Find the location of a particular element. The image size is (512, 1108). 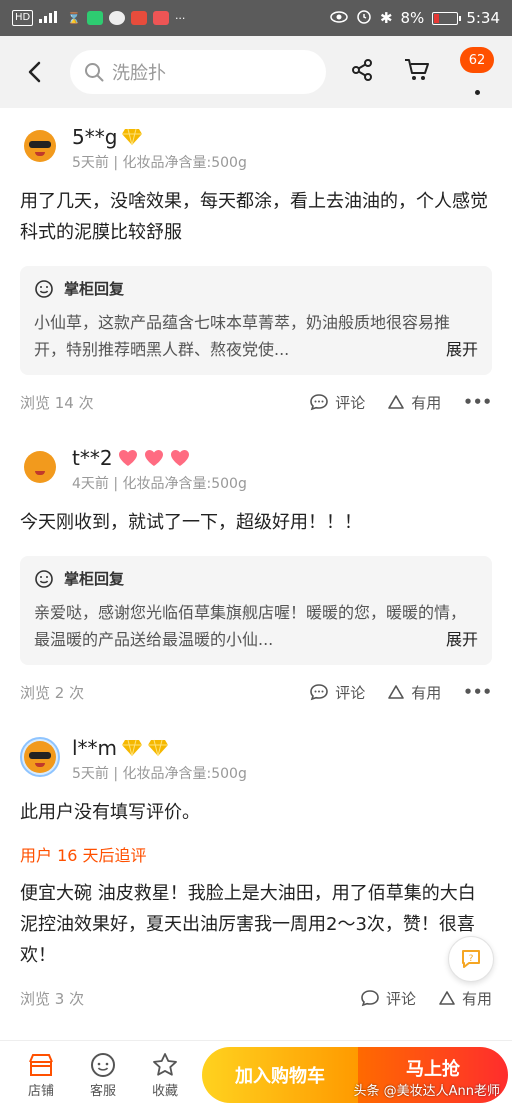

flower-app-icon is located at coordinates (160, 18).